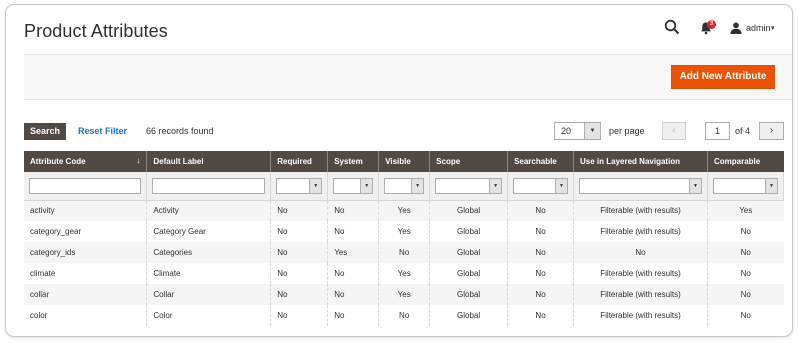  Describe the element at coordinates (717, 131) in the screenshot. I see `current-page-input: 1` at that location.